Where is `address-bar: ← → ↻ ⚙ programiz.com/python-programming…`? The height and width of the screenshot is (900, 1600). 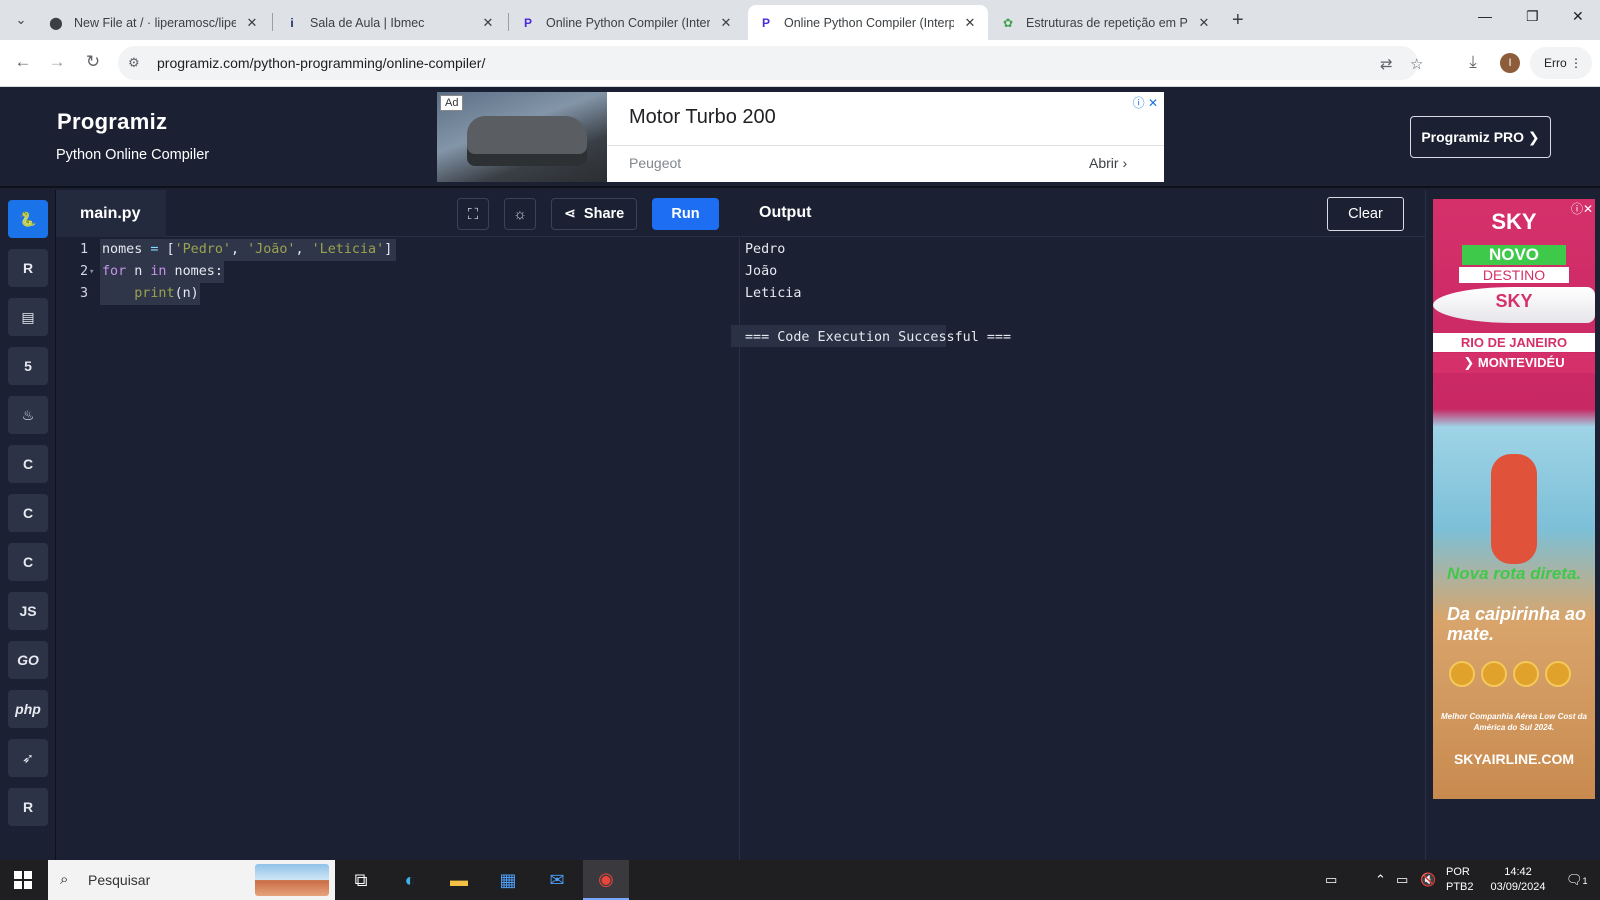 address-bar: ← → ↻ ⚙ programiz.com/python-programming… is located at coordinates (800, 63).